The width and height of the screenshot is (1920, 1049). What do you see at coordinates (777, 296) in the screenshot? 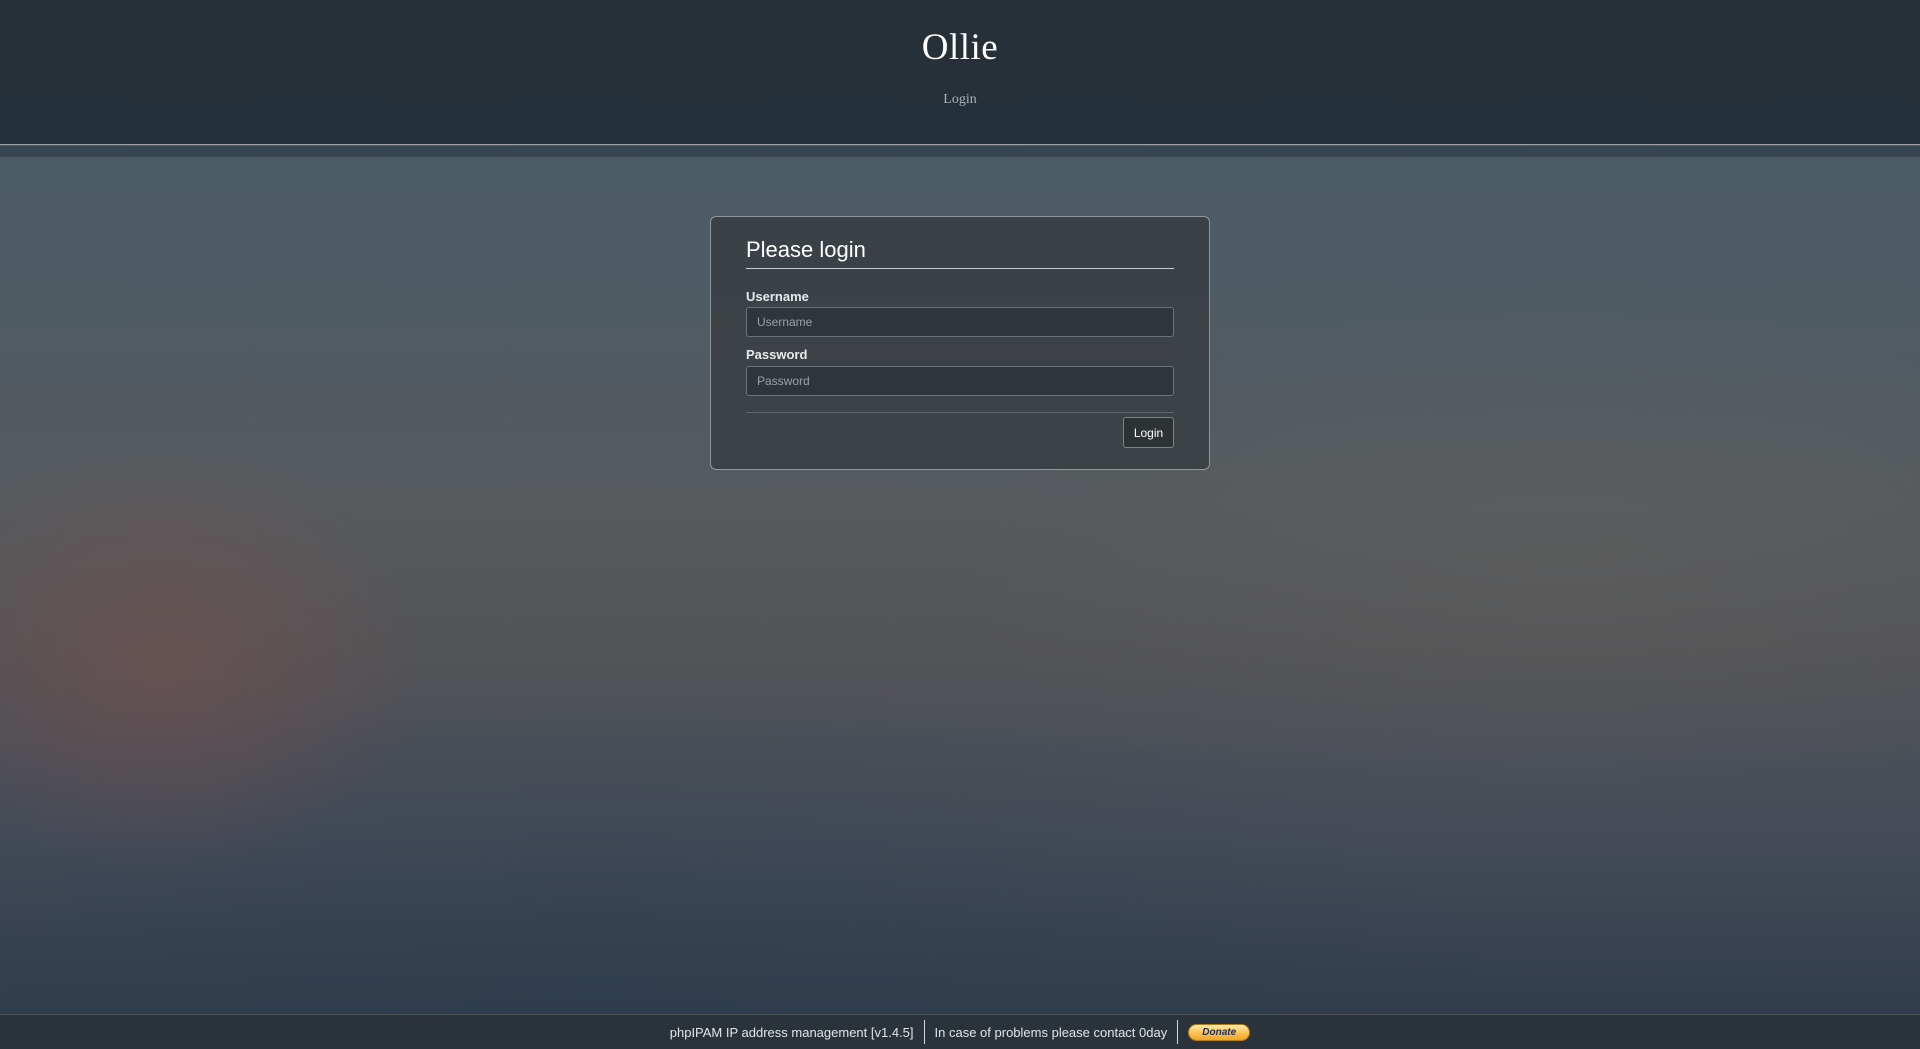
I see `username-label: Username` at bounding box center [777, 296].